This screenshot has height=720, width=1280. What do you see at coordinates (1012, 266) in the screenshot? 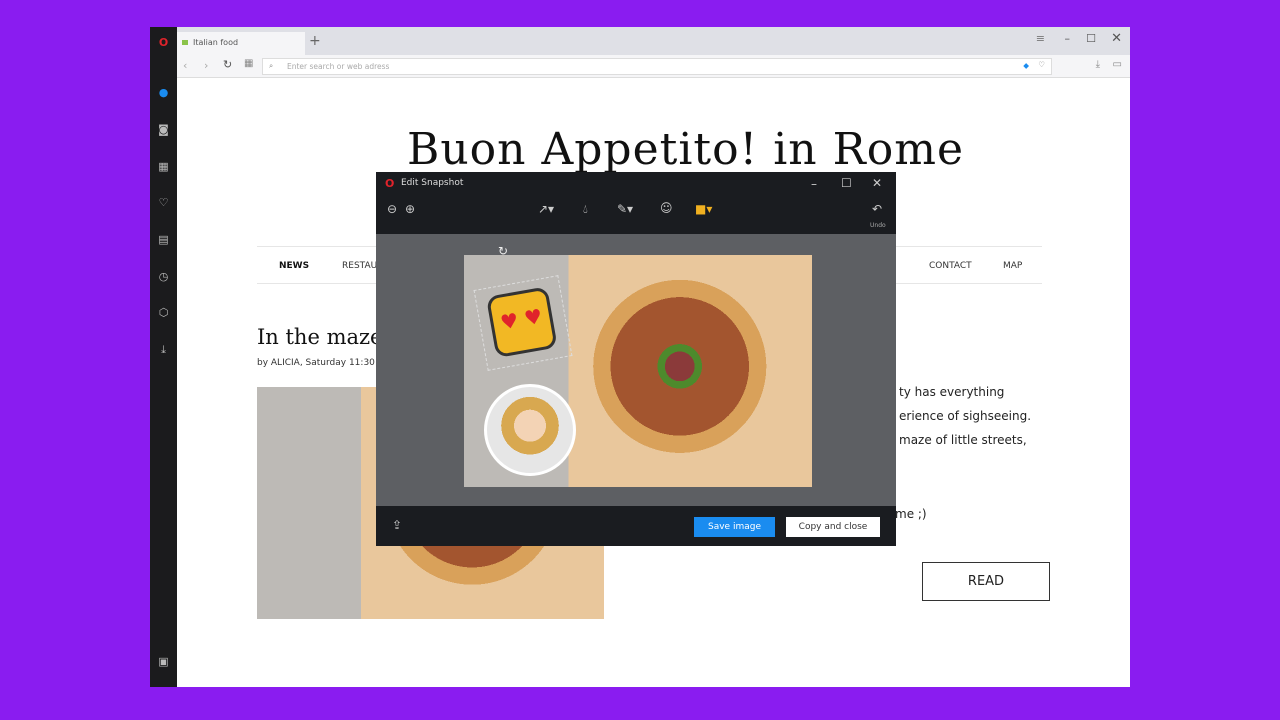
I see `nav-map: MAP` at bounding box center [1012, 266].